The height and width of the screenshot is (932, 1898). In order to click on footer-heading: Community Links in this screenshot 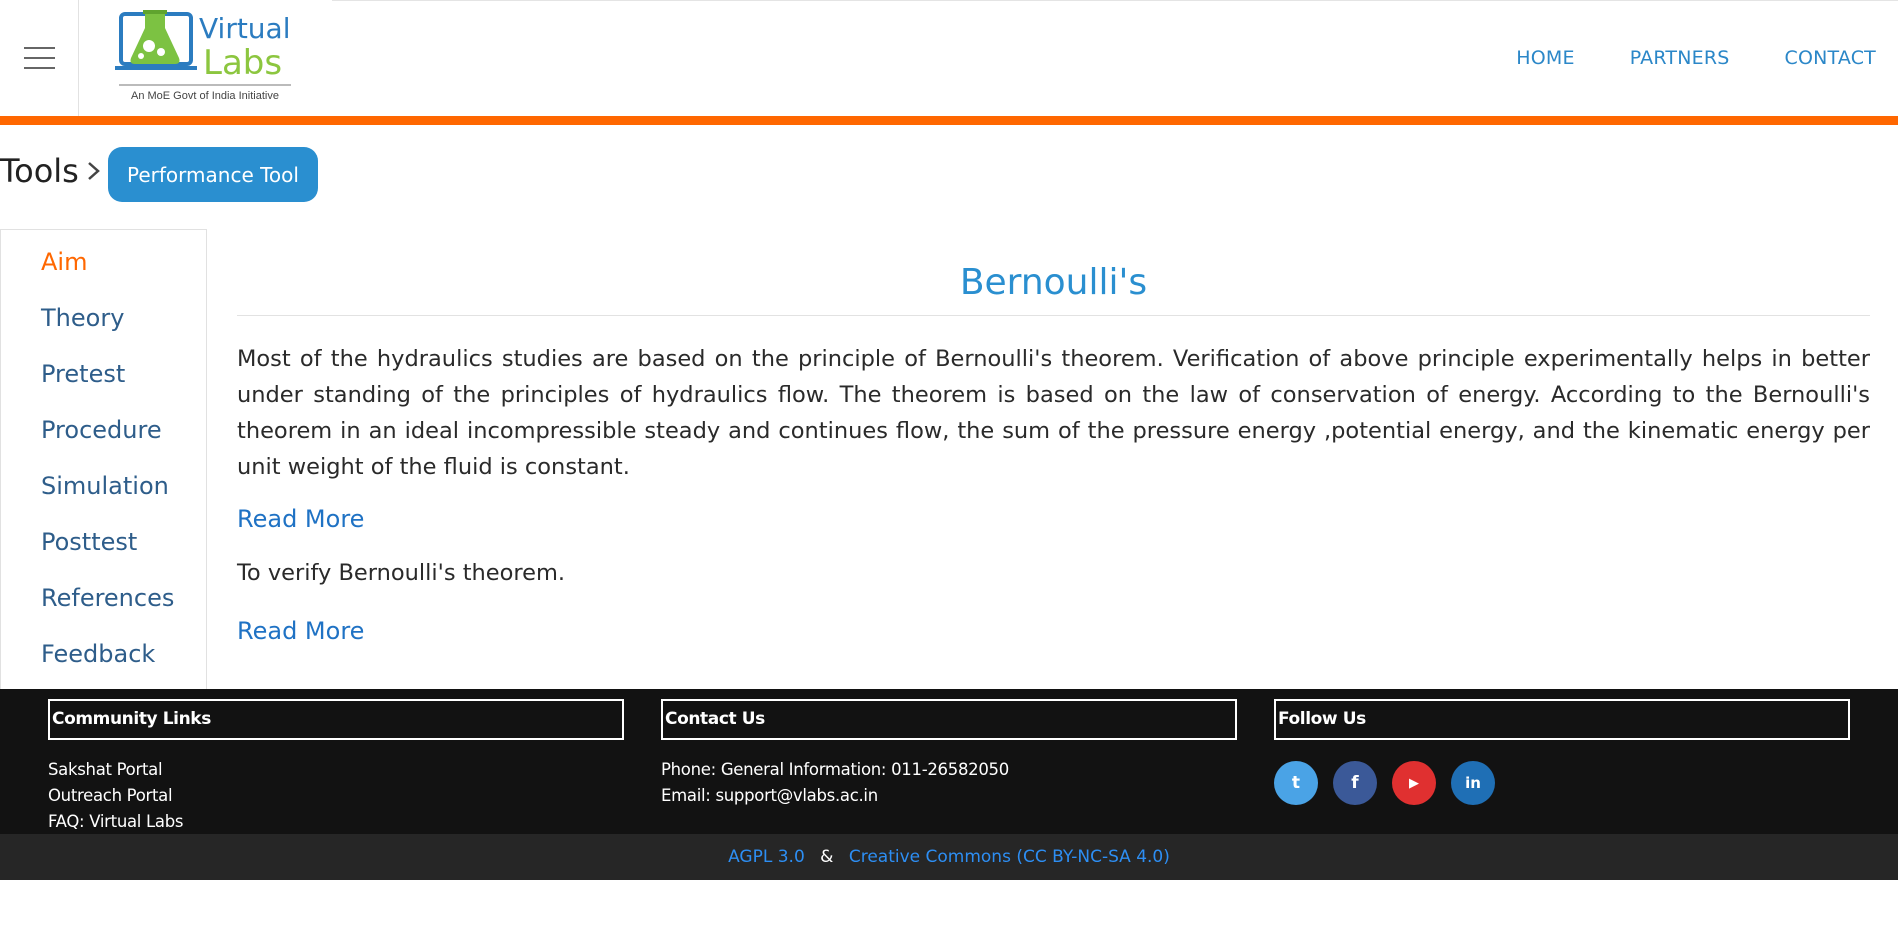, I will do `click(336, 719)`.